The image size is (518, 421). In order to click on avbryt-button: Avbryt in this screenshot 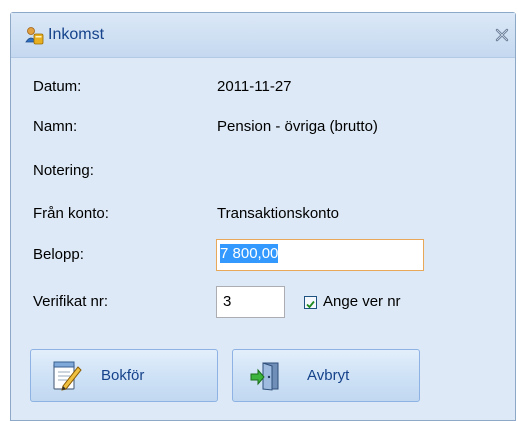, I will do `click(326, 375)`.